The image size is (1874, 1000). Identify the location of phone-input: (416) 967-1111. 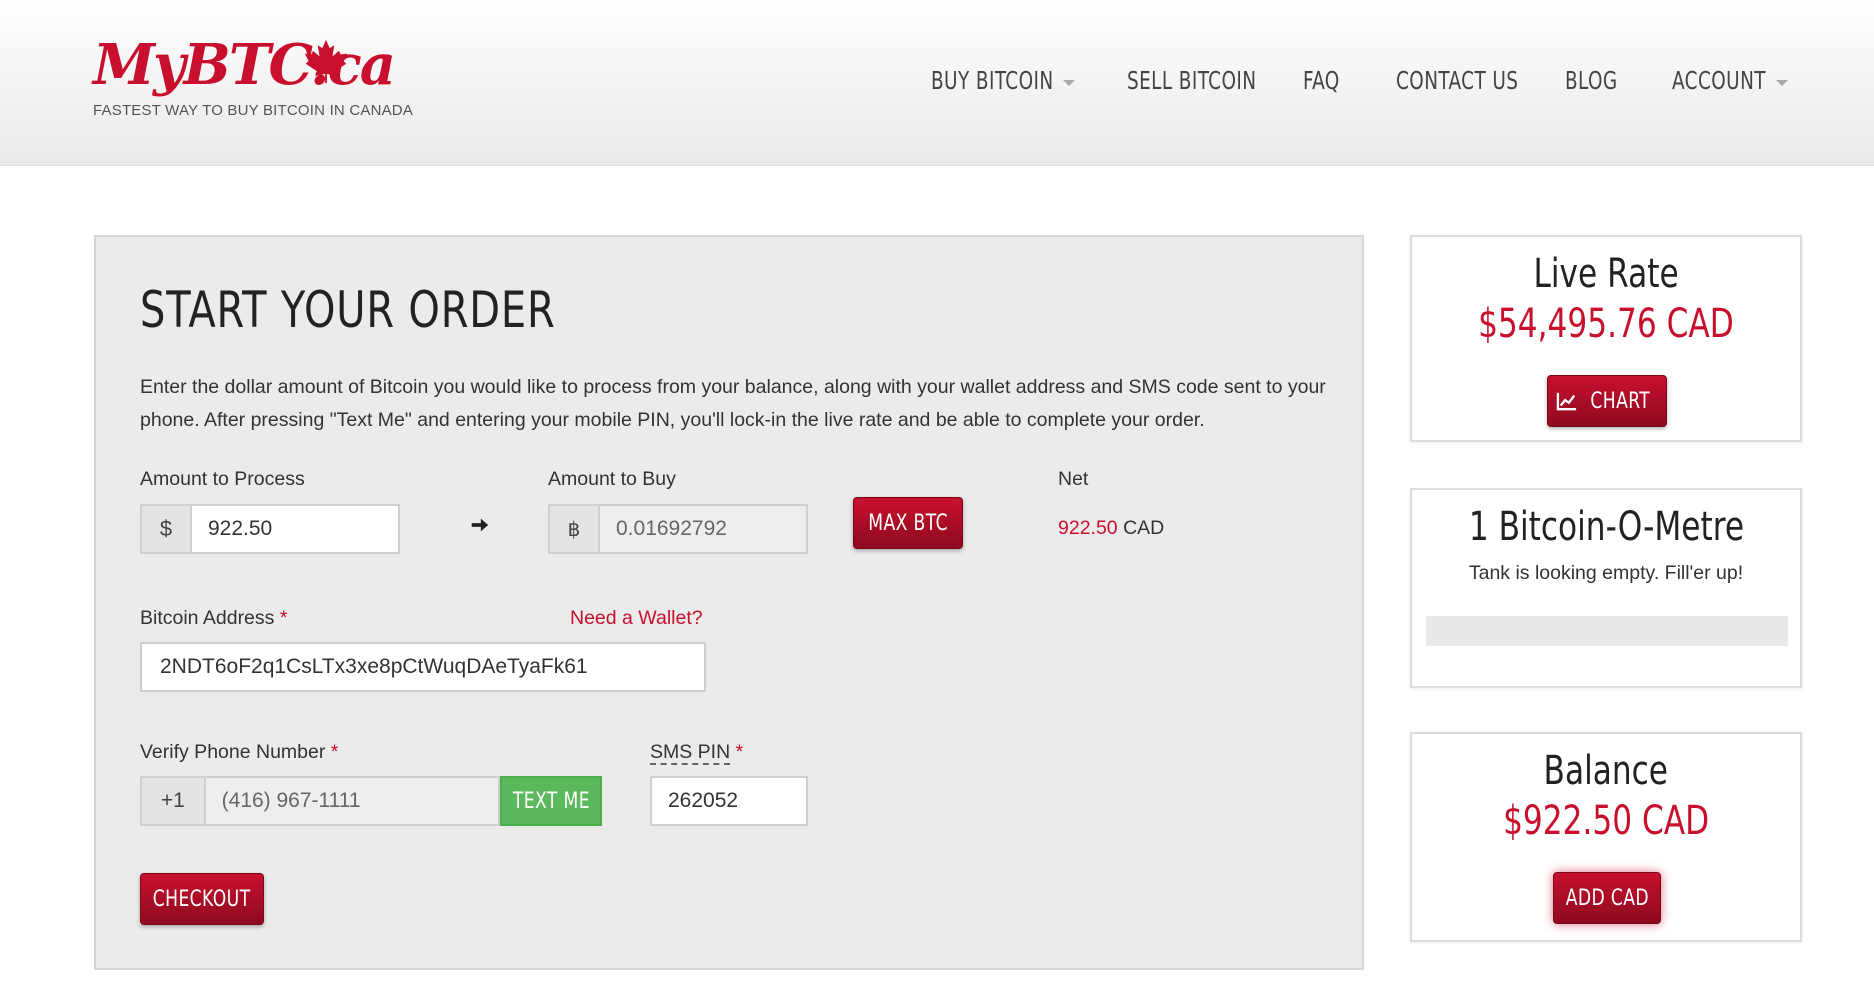
(352, 801).